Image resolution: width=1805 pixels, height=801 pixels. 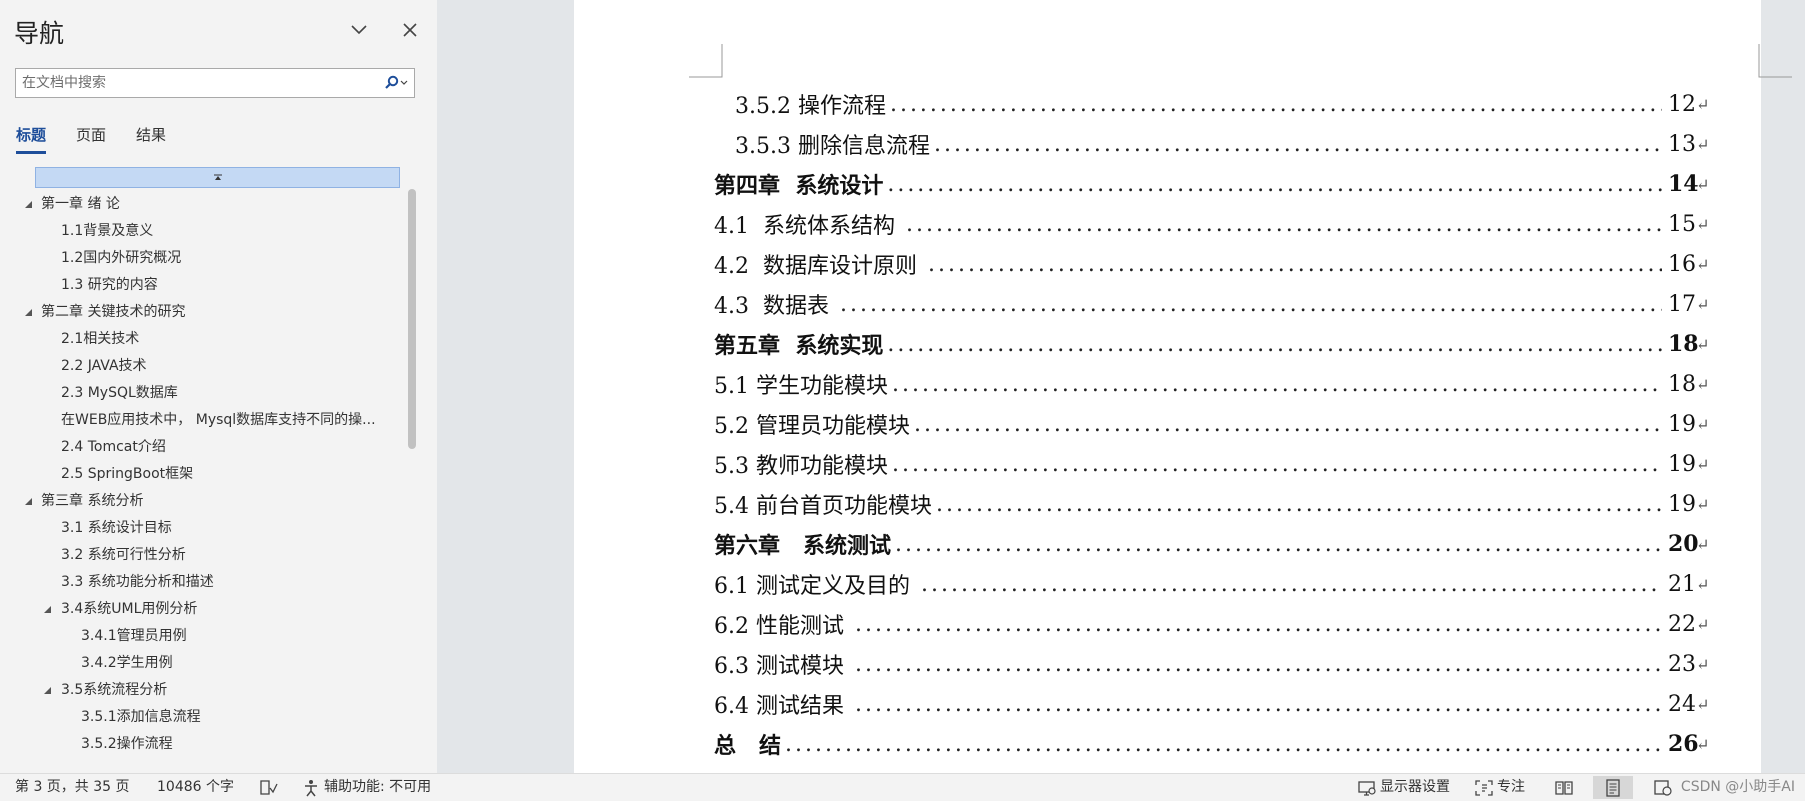 What do you see at coordinates (107, 231) in the screenshot?
I see `nav-heading-label: 1.1背景及意义` at bounding box center [107, 231].